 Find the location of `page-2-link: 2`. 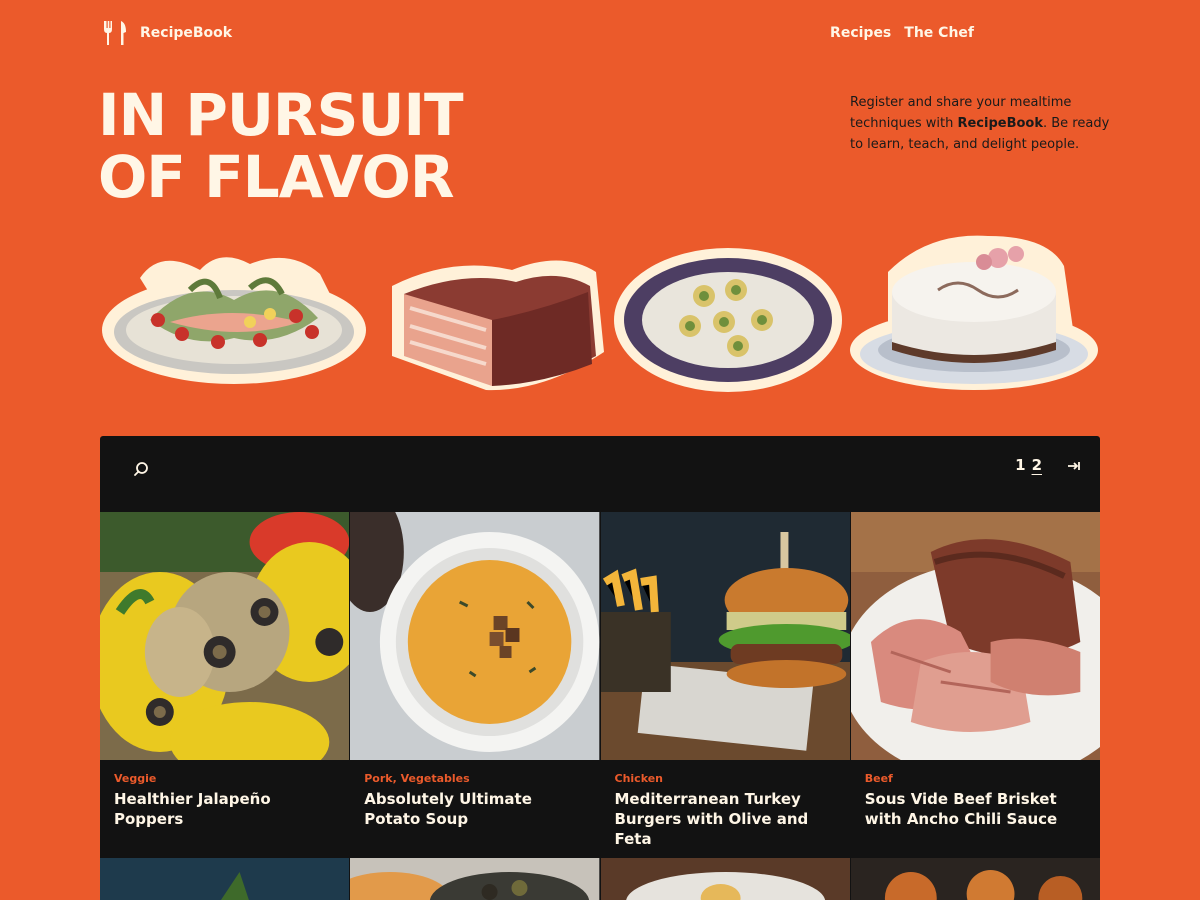

page-2-link: 2 is located at coordinates (1037, 465).